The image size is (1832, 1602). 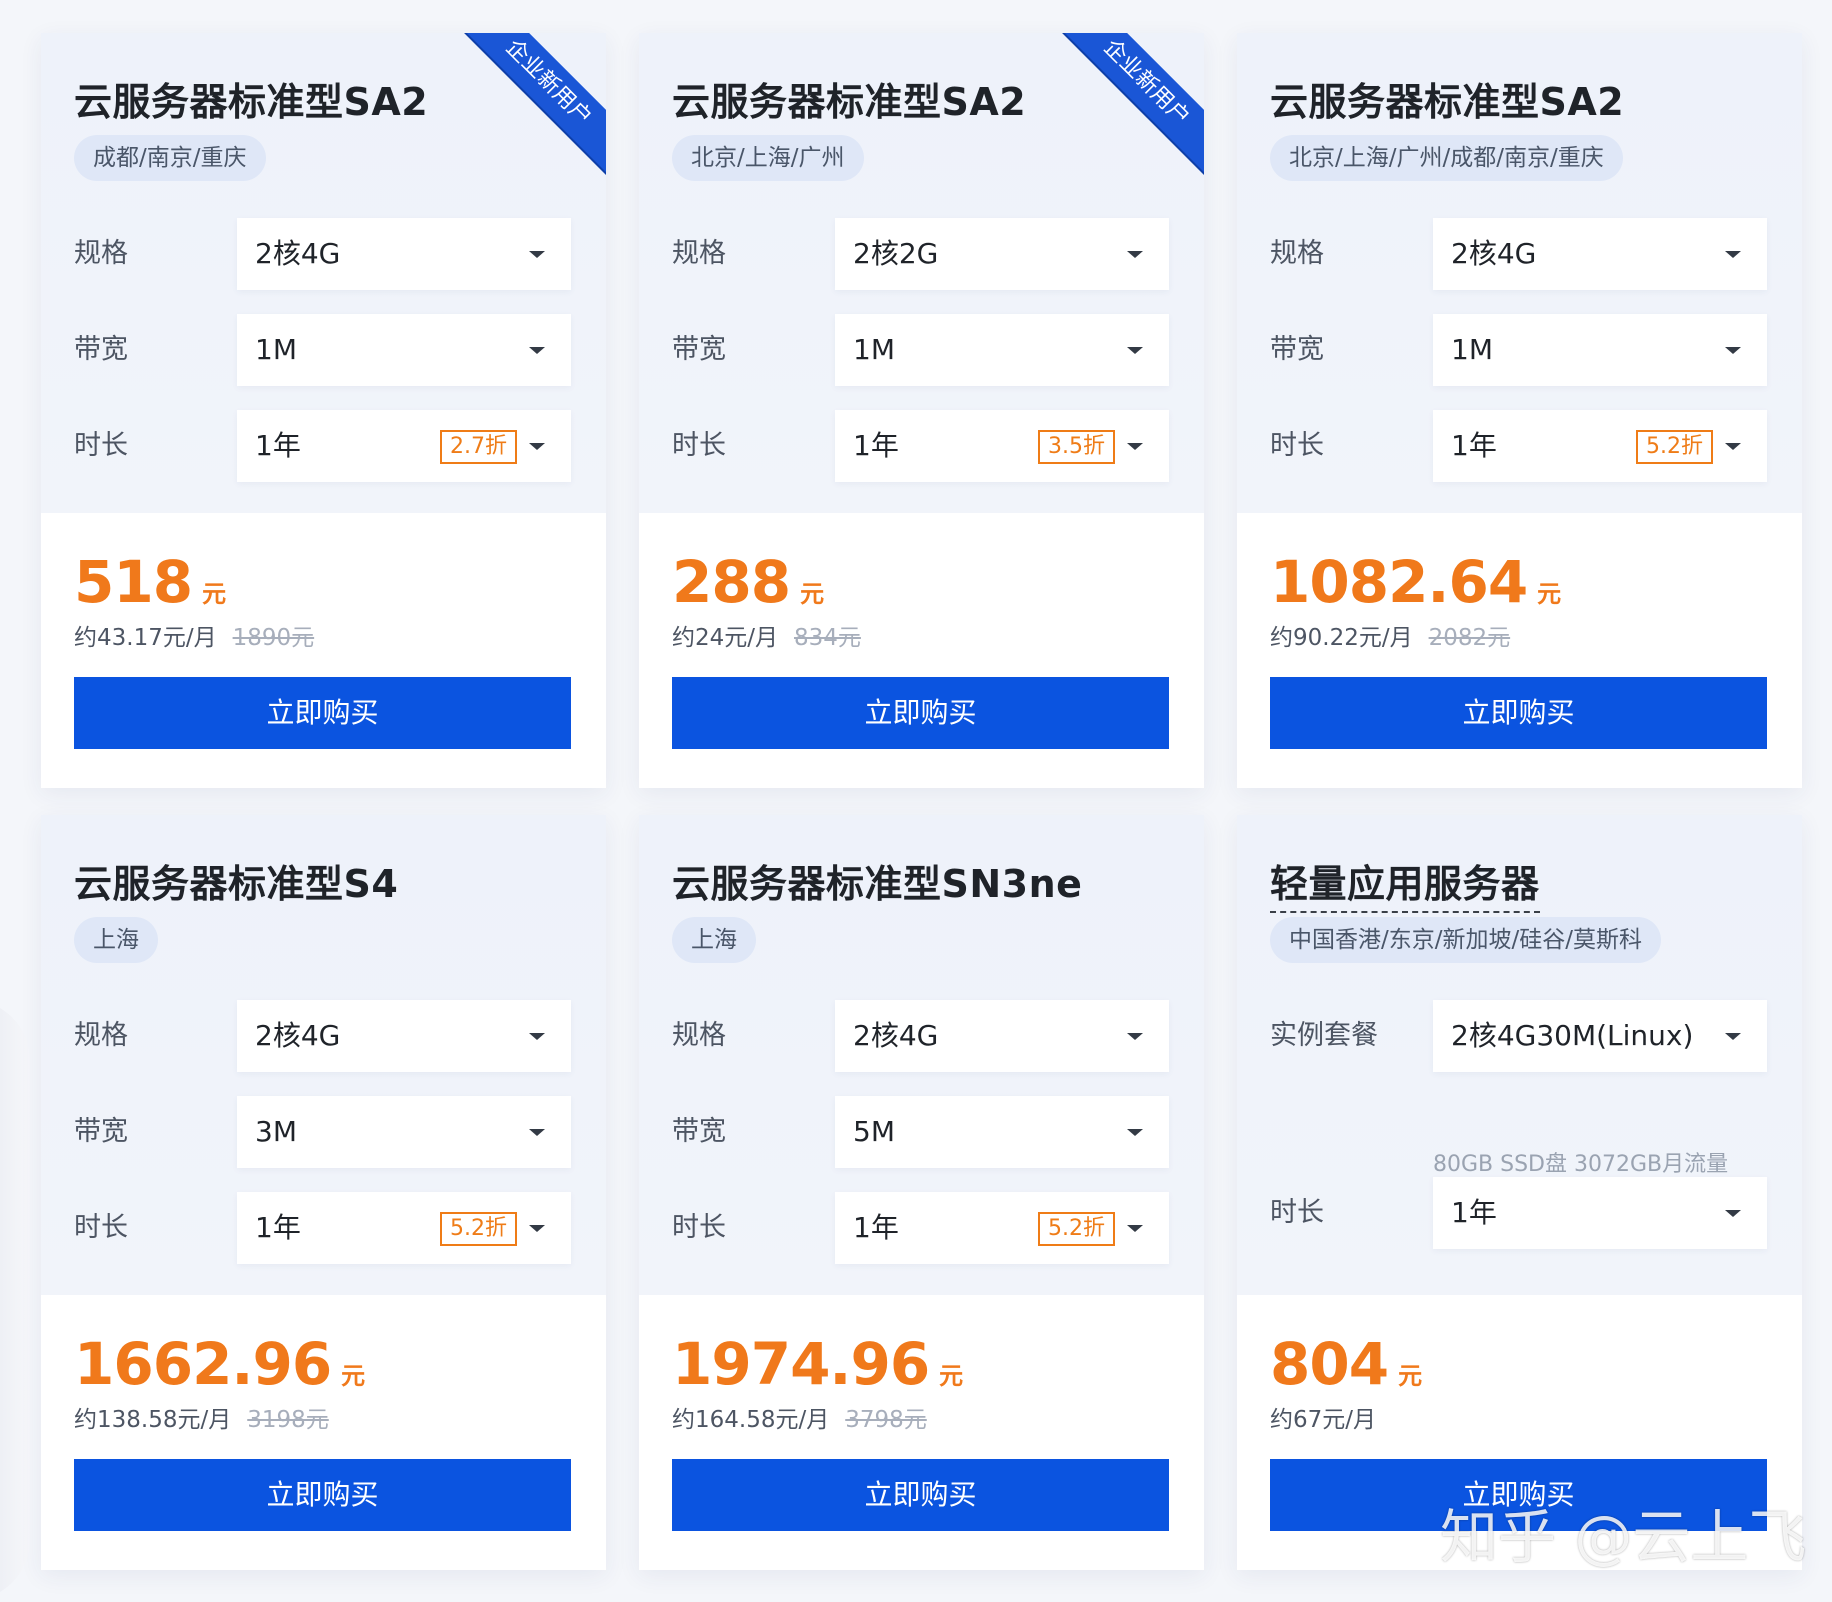 I want to click on discount-badge: 5.2折, so click(x=1076, y=1229).